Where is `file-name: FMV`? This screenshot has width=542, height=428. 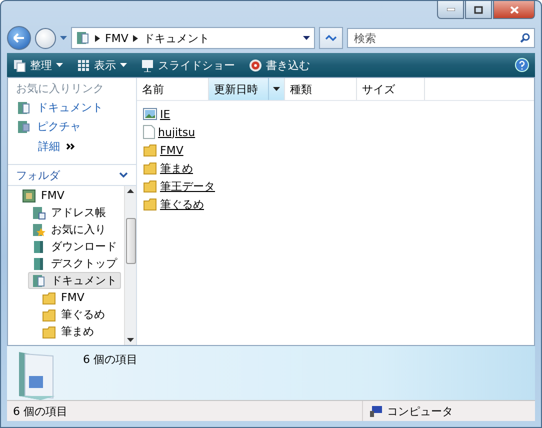 file-name: FMV is located at coordinates (172, 150).